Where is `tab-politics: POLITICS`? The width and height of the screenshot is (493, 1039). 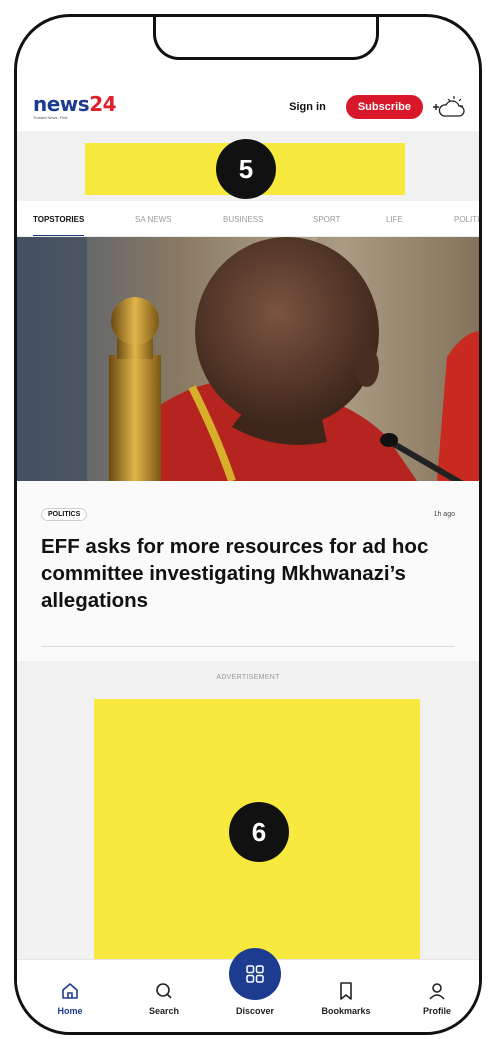
tab-politics: POLITICS is located at coordinates (466, 218).